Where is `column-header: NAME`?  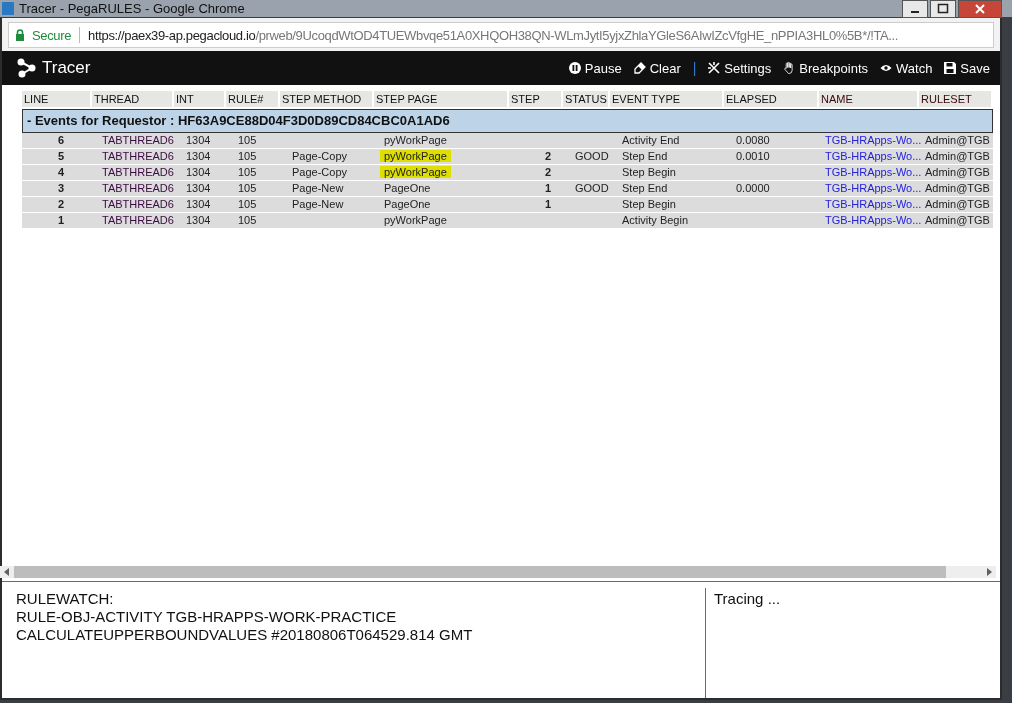 column-header: NAME is located at coordinates (869, 99).